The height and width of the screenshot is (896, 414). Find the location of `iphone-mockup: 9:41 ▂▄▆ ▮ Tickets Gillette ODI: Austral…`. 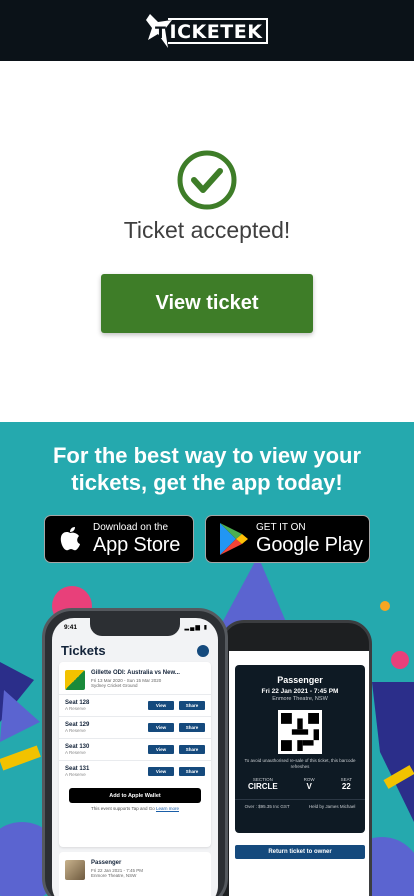

iphone-mockup: 9:41 ▂▄▆ ▮ Tickets Gillette ODI: Austral… is located at coordinates (135, 752).